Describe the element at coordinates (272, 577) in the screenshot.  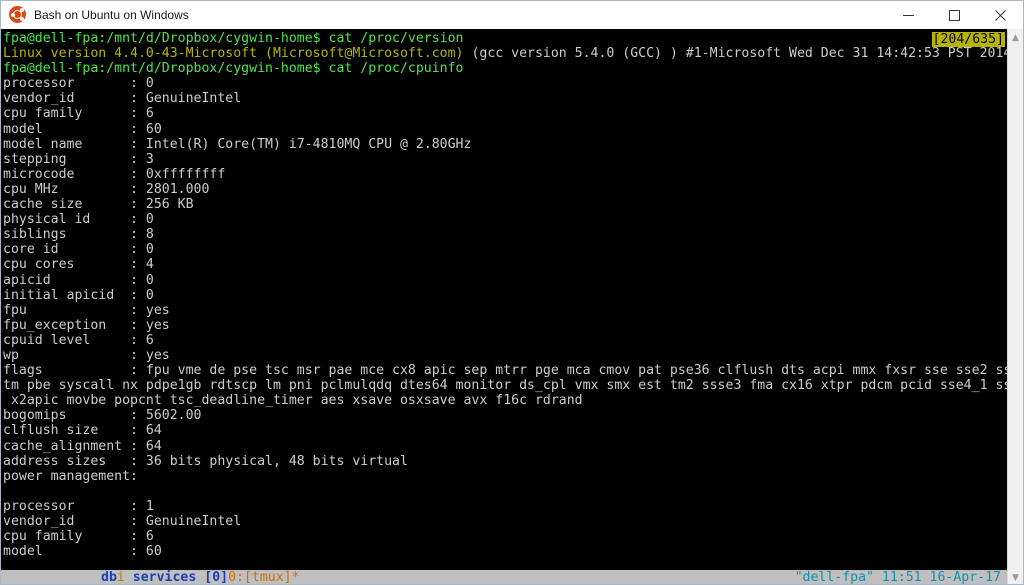
I see `tmux-status-segment: [tmux]*` at that location.